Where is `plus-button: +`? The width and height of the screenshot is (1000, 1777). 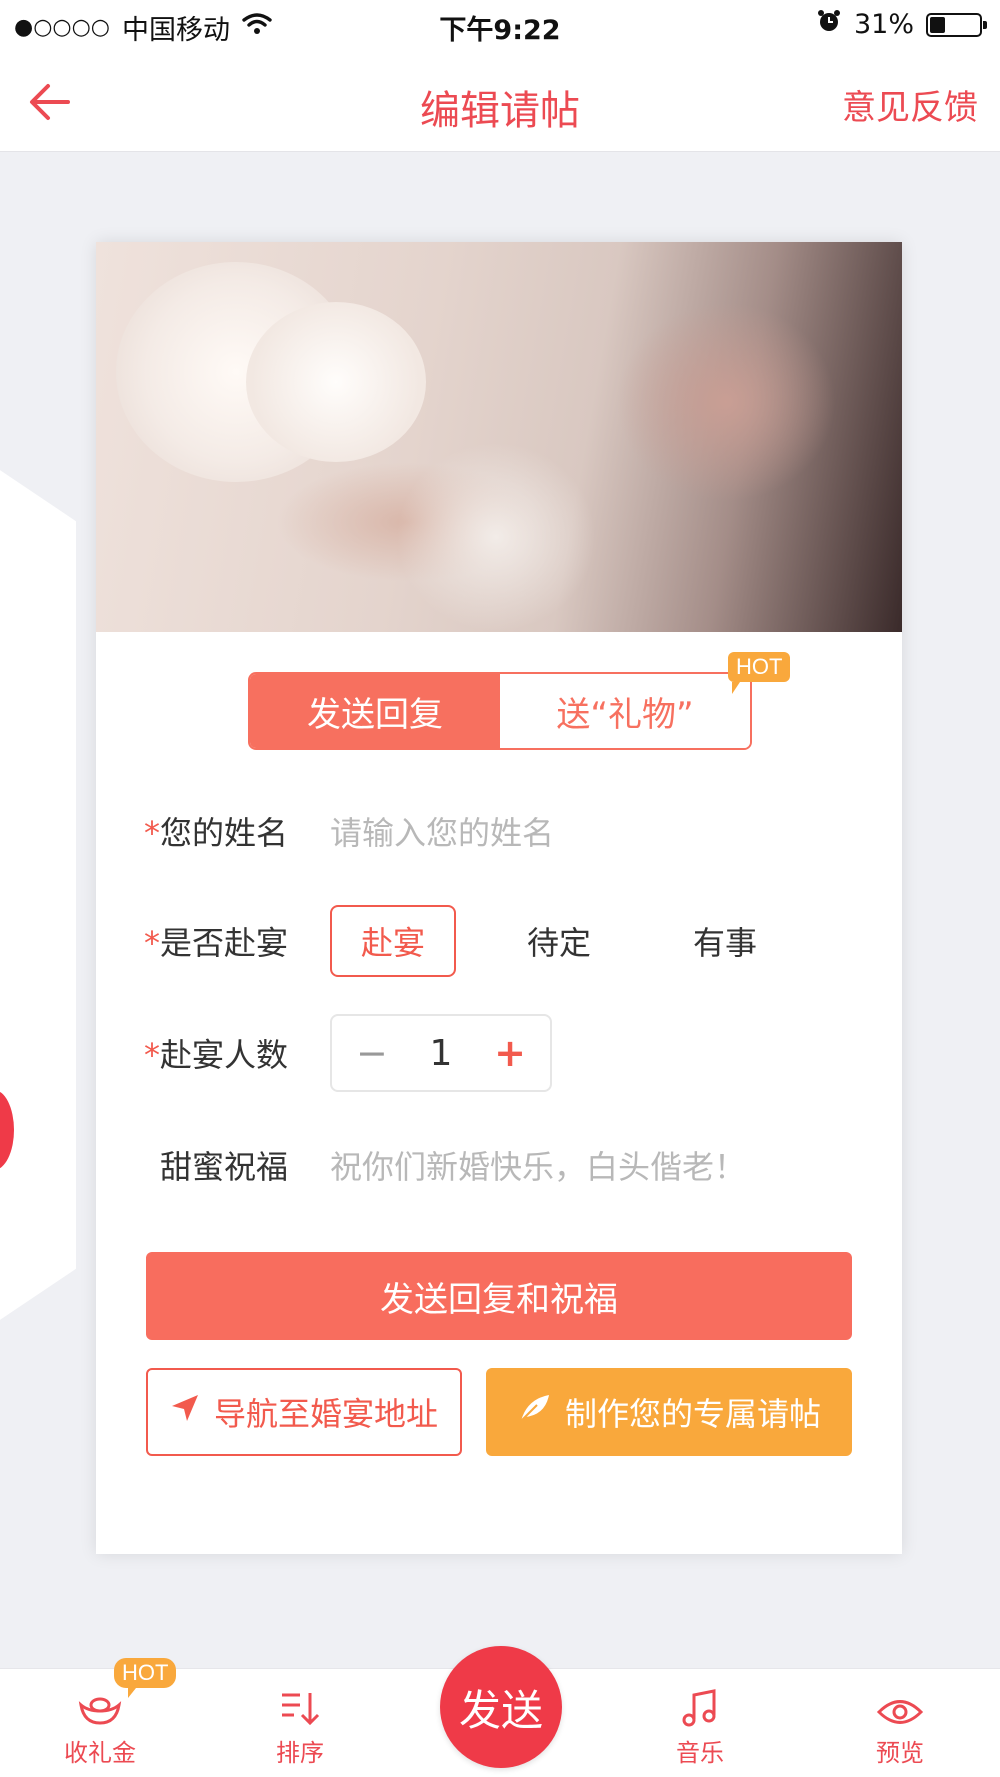
plus-button: + is located at coordinates (510, 1053).